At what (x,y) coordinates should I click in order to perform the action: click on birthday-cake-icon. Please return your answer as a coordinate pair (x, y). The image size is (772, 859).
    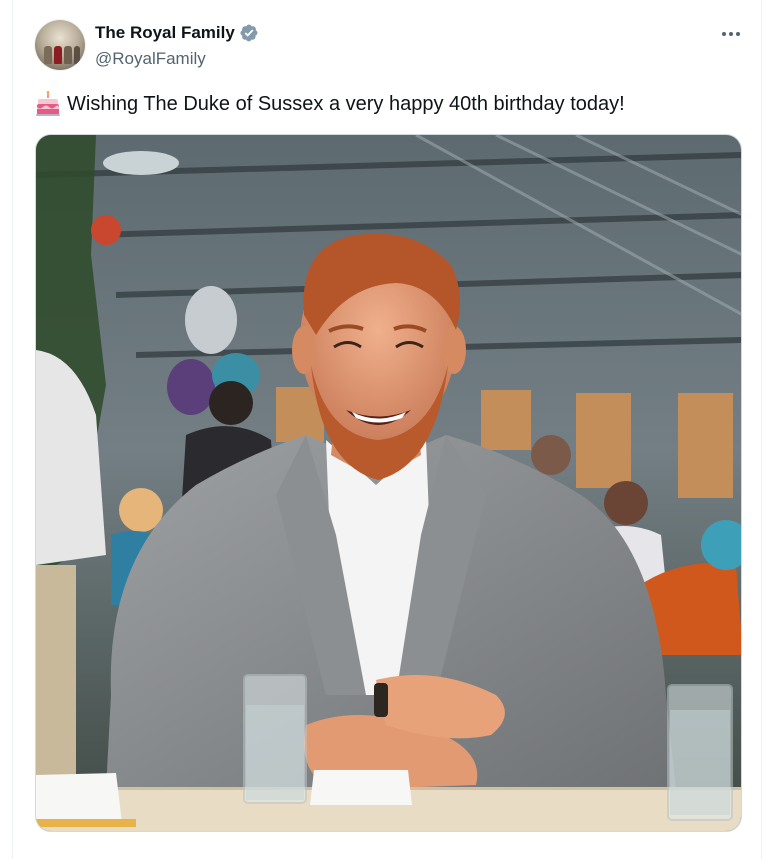
    Looking at the image, I should click on (48, 103).